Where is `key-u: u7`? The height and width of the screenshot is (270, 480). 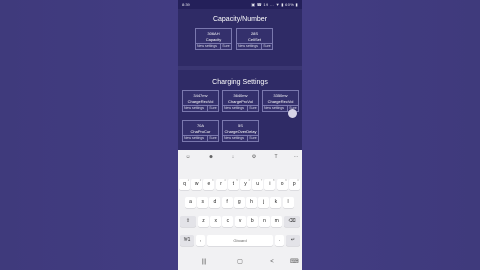
key-u: u7 is located at coordinates (258, 184).